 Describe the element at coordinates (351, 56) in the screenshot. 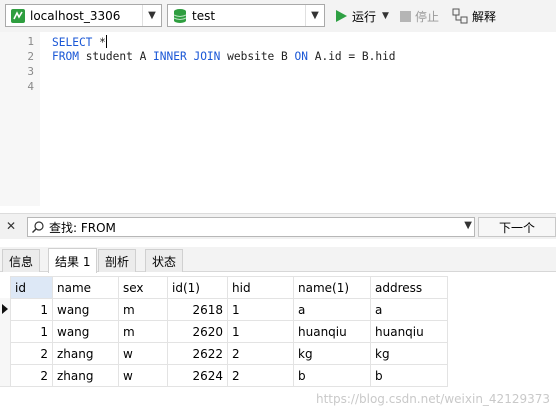

I see `sql-text: A.id = B.hid` at that location.